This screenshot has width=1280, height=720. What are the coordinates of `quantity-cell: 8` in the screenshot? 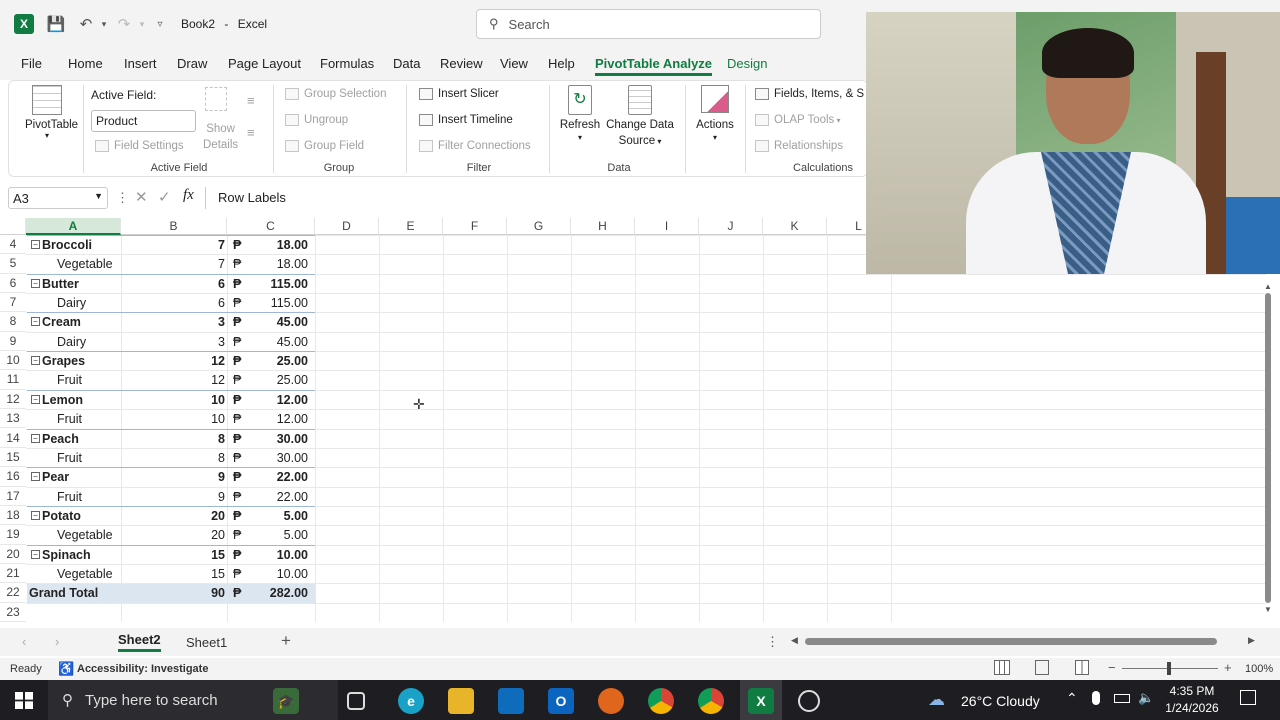 It's located at (202, 439).